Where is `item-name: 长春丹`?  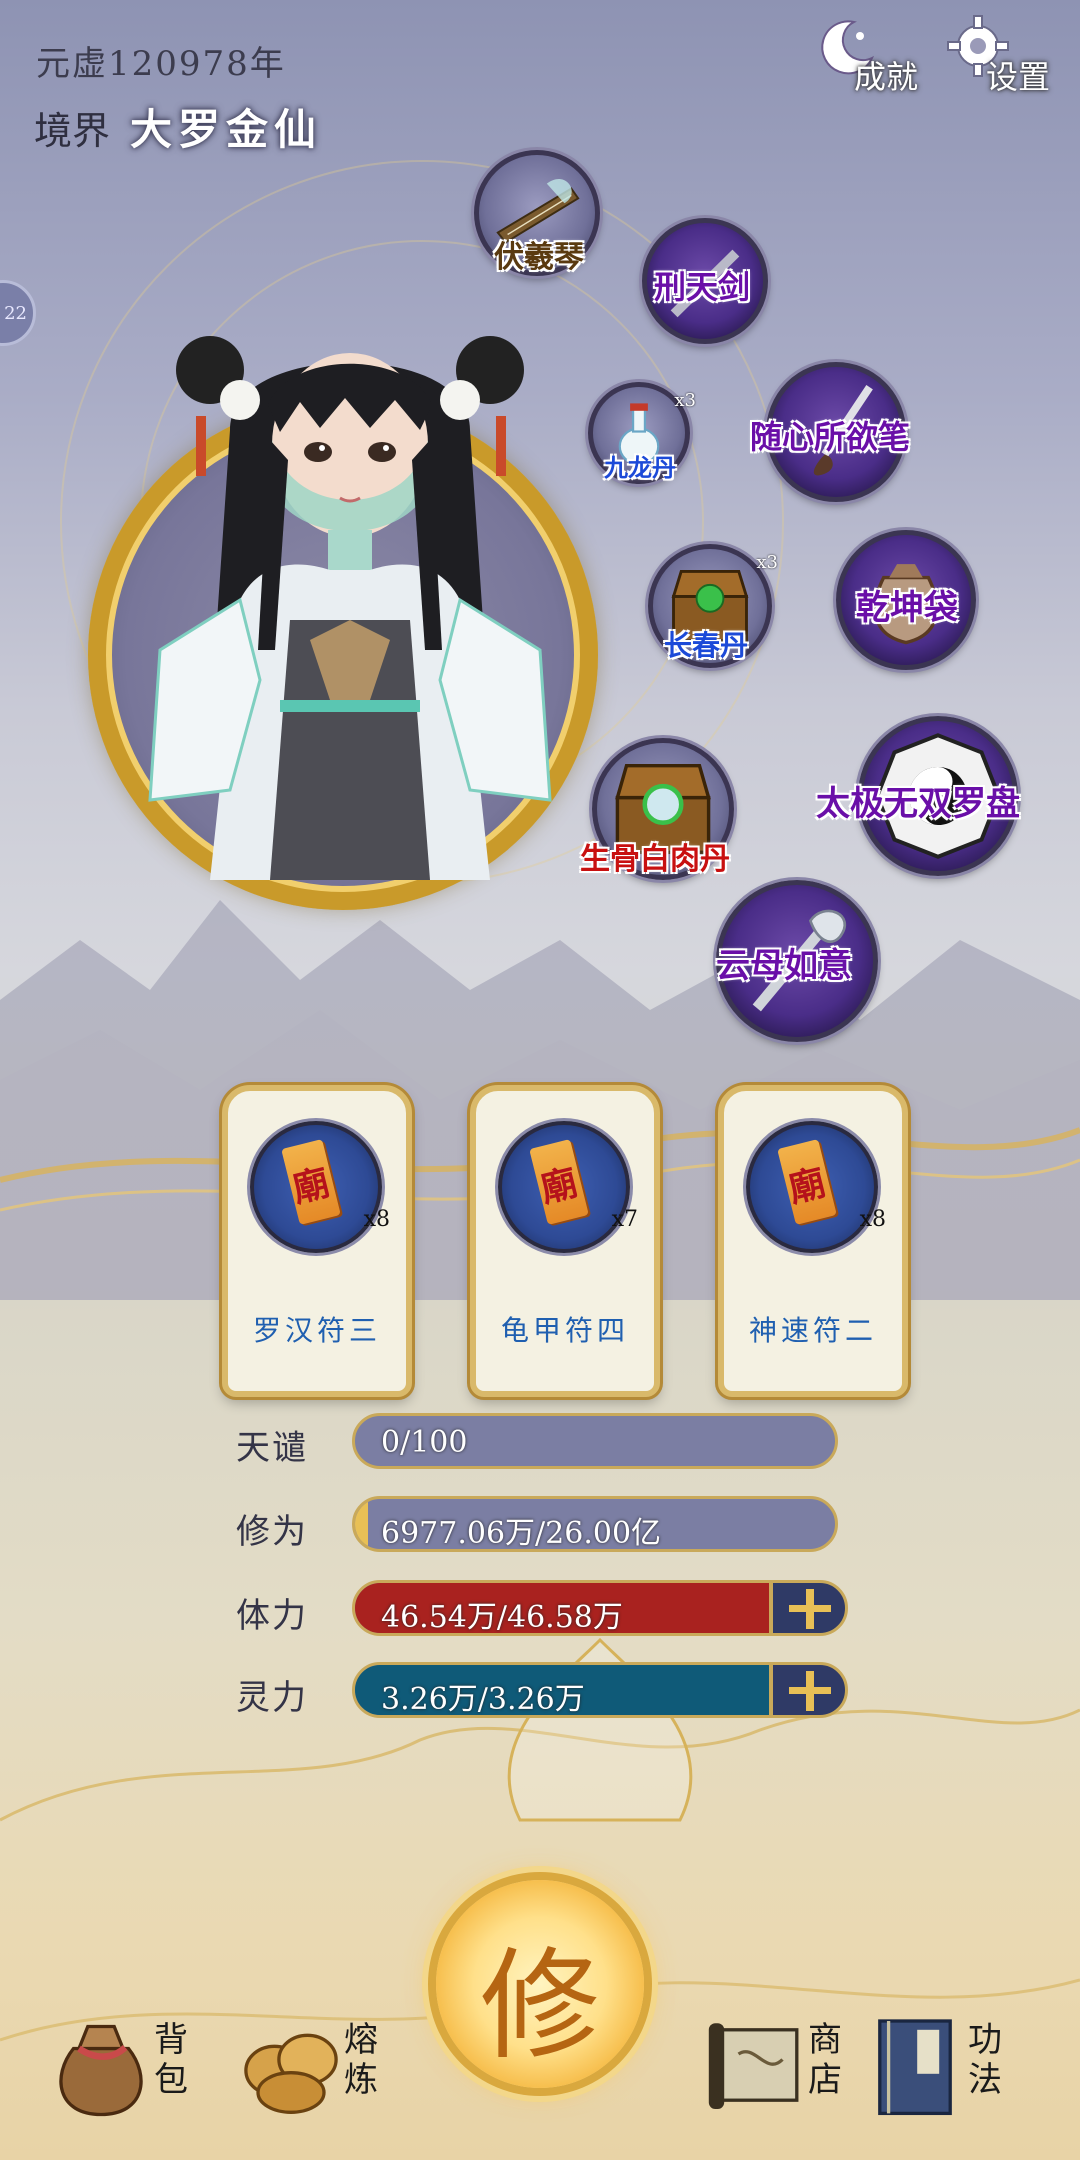
item-name: 长春丹 is located at coordinates (706, 645).